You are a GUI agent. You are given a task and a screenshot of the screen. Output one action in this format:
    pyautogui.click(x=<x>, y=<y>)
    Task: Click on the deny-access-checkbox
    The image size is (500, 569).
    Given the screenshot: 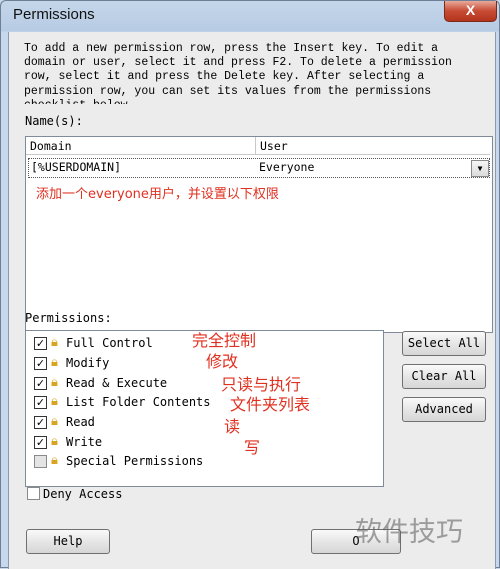 What is the action you would take?
    pyautogui.click(x=33, y=493)
    